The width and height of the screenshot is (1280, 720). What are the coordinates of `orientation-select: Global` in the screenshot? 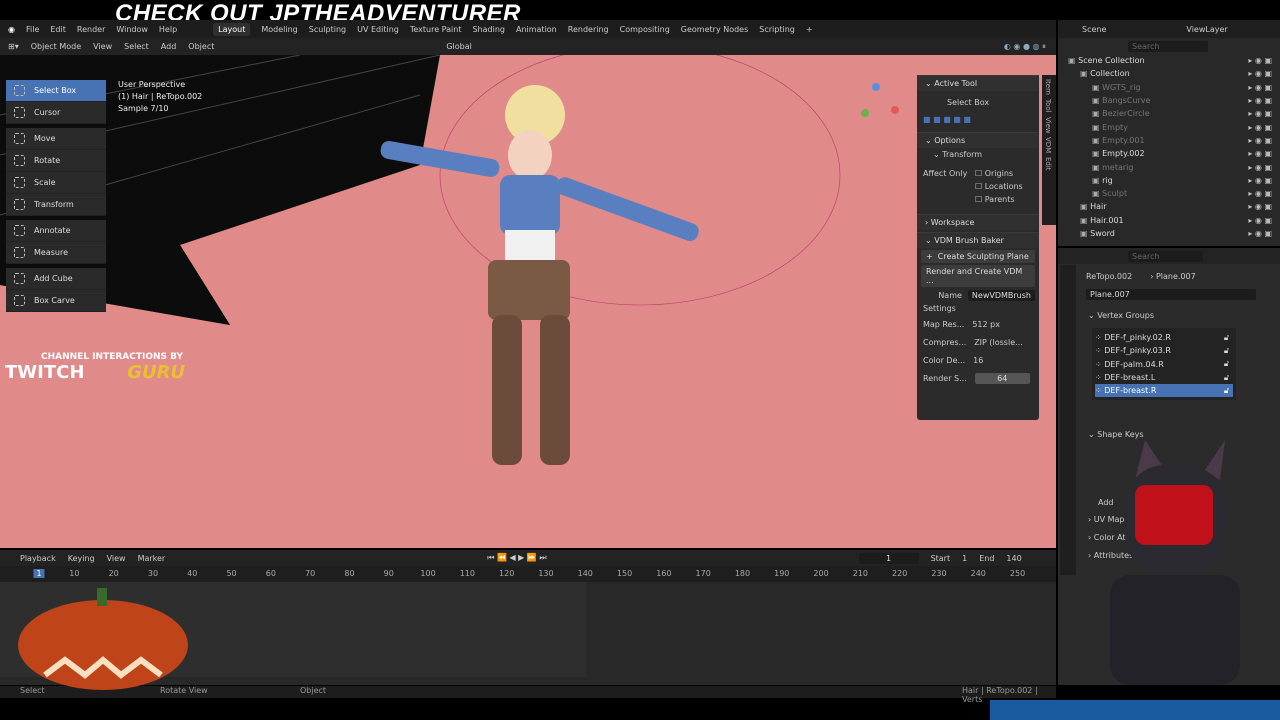 It's located at (459, 46).